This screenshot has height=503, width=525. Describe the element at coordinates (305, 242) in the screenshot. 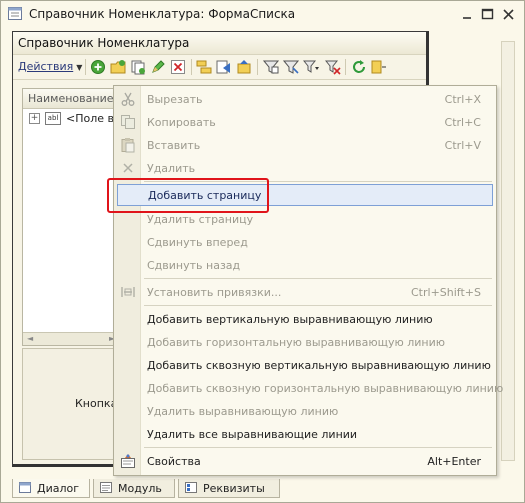

I see `menu-item-move-forward: Сдвинуть вперед` at that location.